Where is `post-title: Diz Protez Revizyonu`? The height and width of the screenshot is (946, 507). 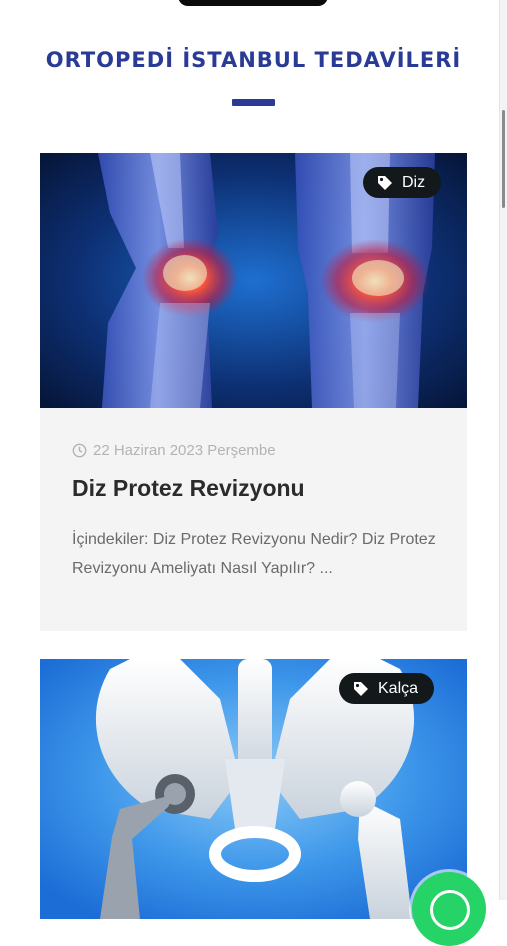 post-title: Diz Protez Revizyonu is located at coordinates (188, 488).